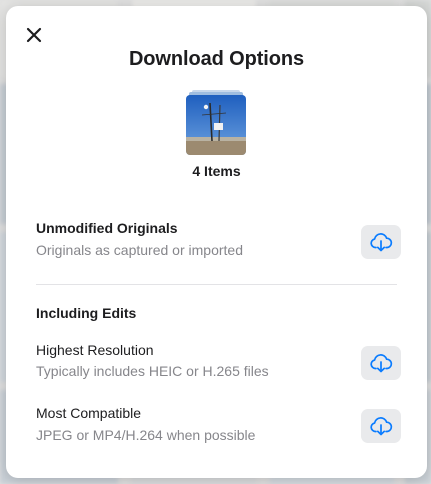 The height and width of the screenshot is (484, 431). I want to click on photo-stack-thumbnail, so click(216, 123).